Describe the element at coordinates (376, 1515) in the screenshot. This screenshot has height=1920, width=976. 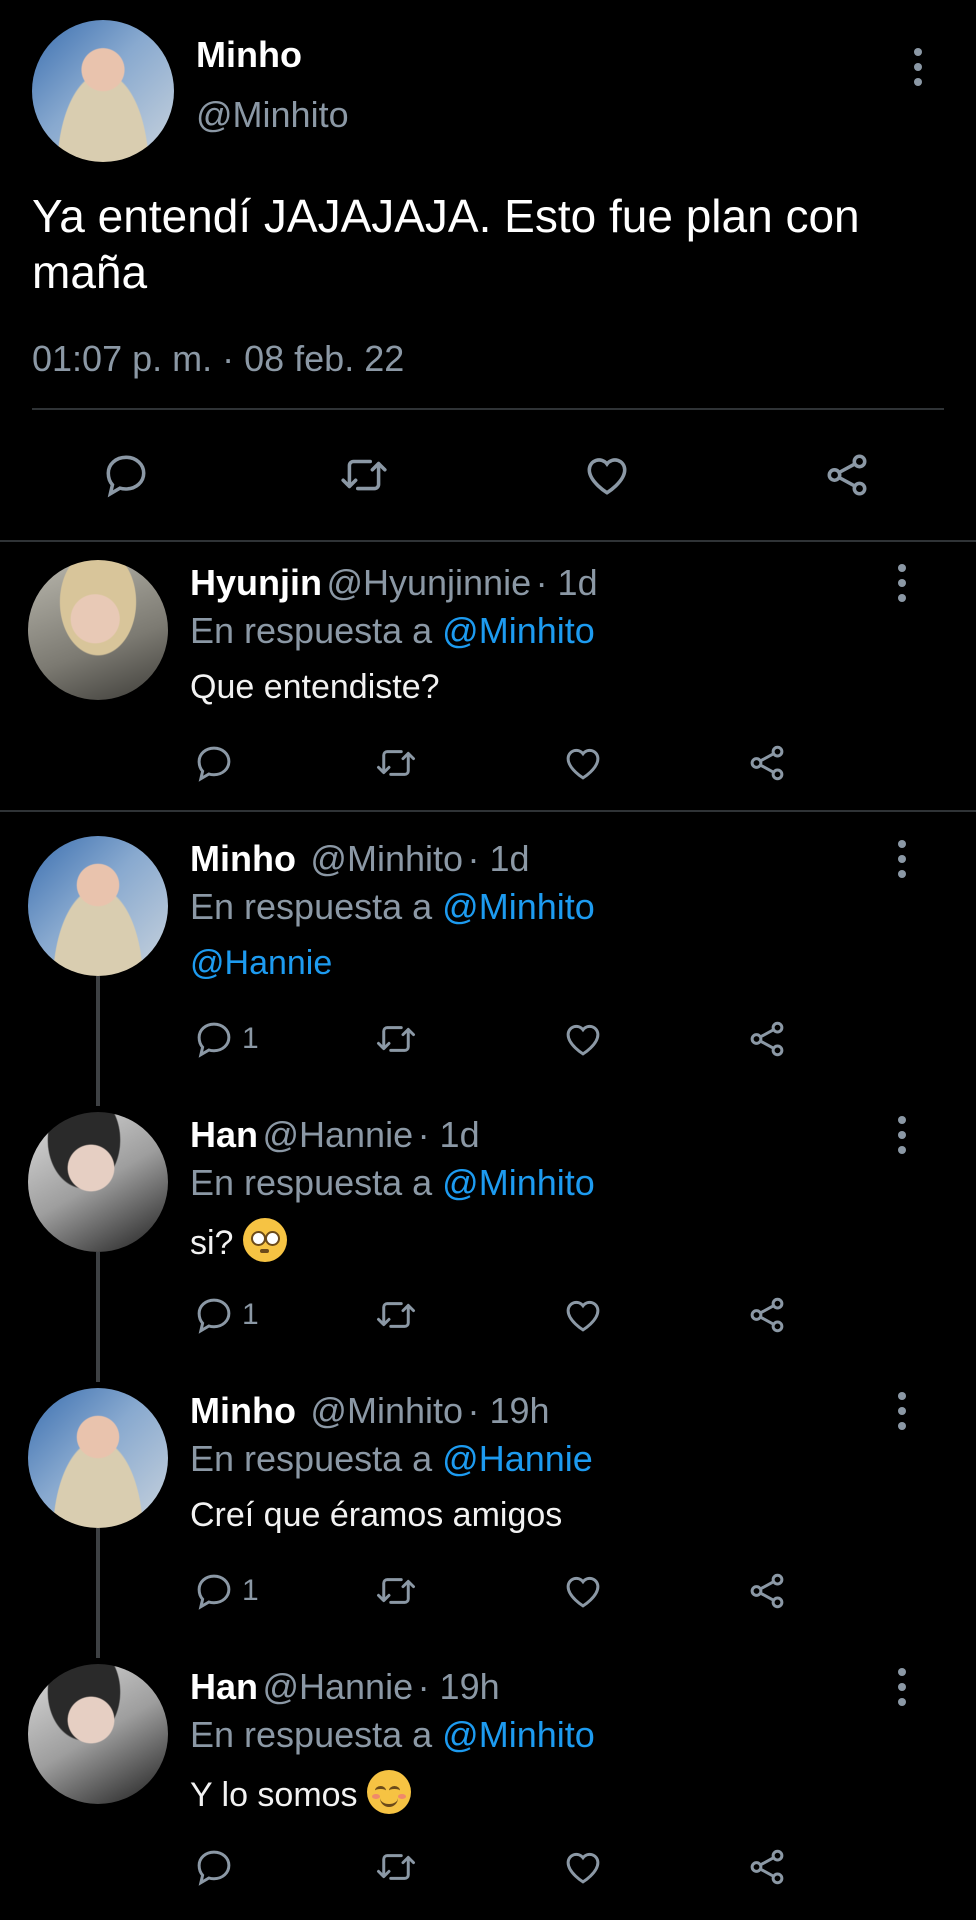
I see `reply-text: Creí que éramos amigos` at that location.